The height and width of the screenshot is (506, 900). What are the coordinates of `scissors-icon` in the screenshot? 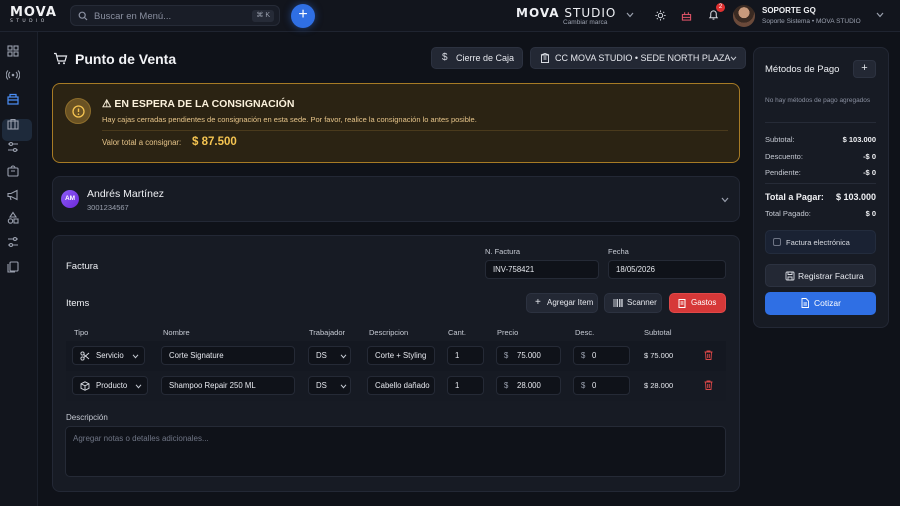 It's located at (85, 356).